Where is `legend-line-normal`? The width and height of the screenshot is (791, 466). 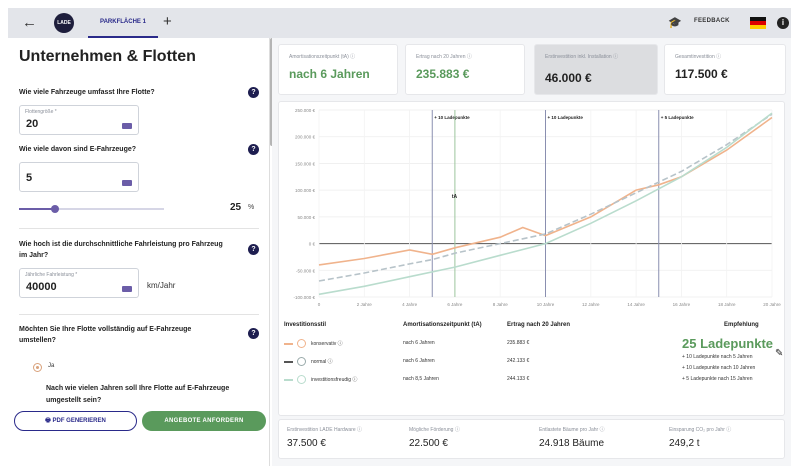 legend-line-normal is located at coordinates (288, 362).